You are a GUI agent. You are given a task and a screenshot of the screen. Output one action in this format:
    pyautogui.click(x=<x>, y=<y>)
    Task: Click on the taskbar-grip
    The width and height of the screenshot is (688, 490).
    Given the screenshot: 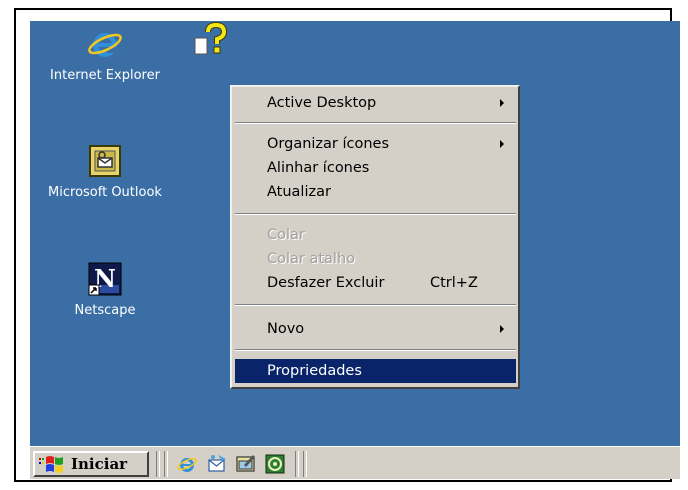 What is the action you would take?
    pyautogui.click(x=305, y=464)
    